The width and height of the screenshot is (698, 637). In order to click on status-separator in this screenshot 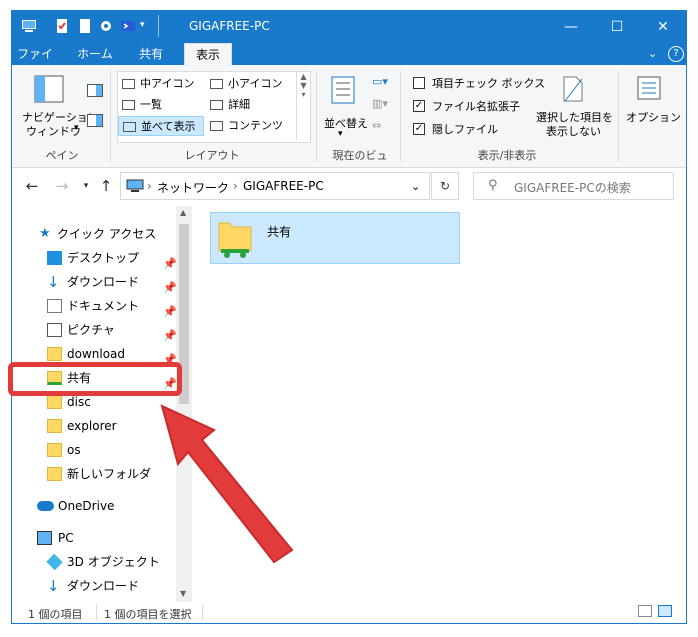, I will do `click(202, 612)`.